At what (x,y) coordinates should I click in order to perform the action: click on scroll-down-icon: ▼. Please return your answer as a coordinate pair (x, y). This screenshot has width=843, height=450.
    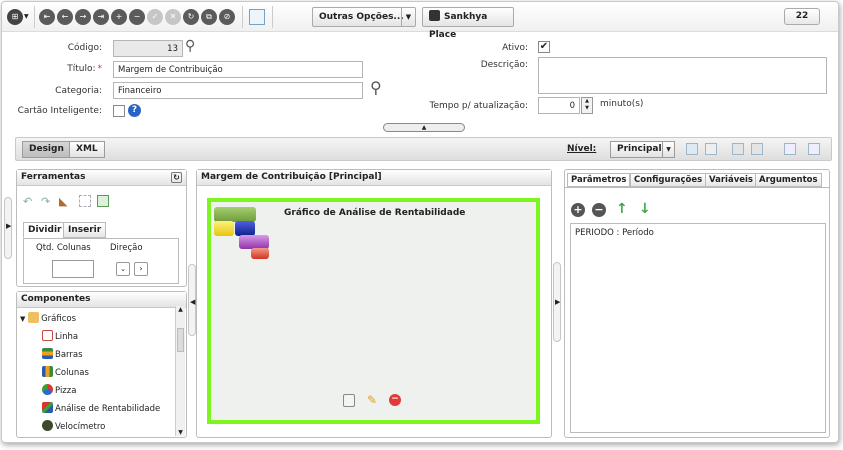
    Looking at the image, I should click on (180, 432).